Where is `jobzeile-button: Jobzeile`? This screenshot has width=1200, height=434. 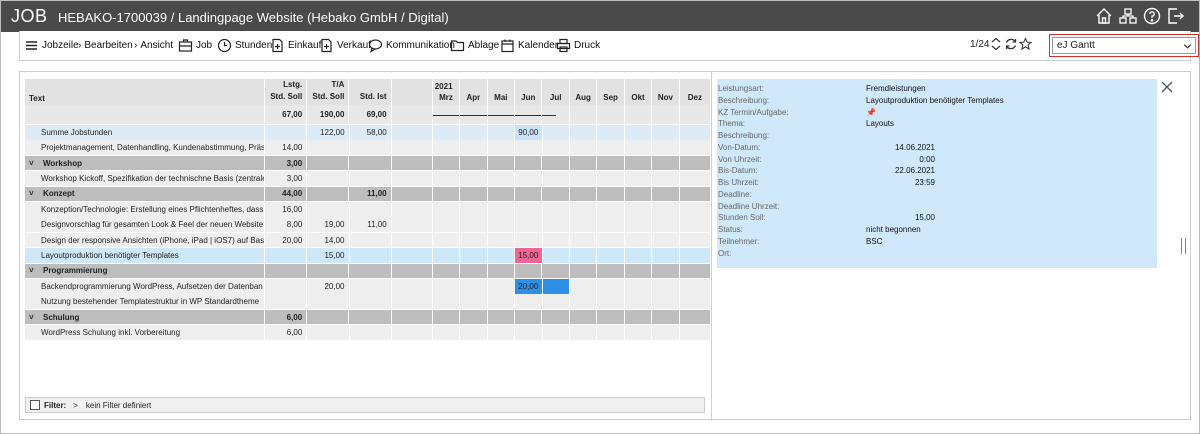 jobzeile-button: Jobzeile is located at coordinates (51, 45).